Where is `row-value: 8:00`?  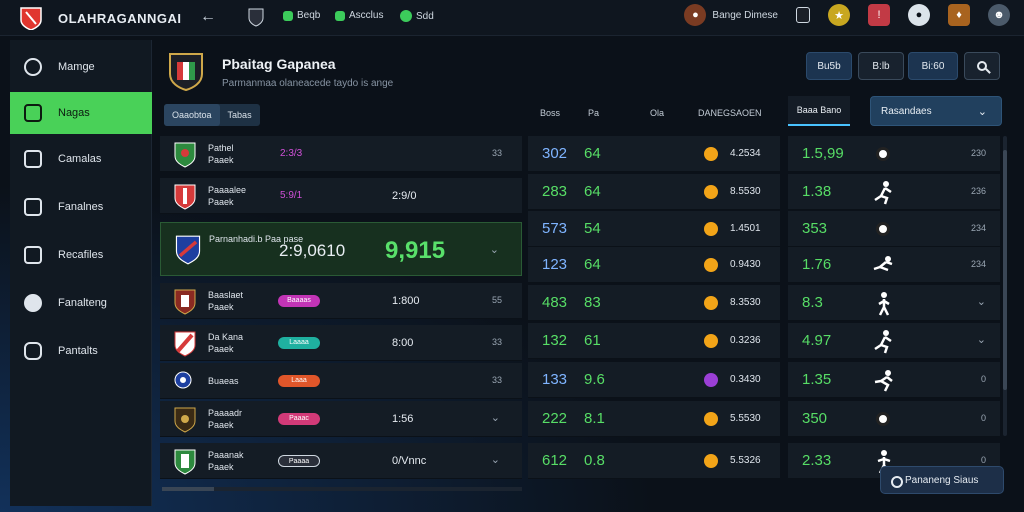 row-value: 8:00 is located at coordinates (403, 343).